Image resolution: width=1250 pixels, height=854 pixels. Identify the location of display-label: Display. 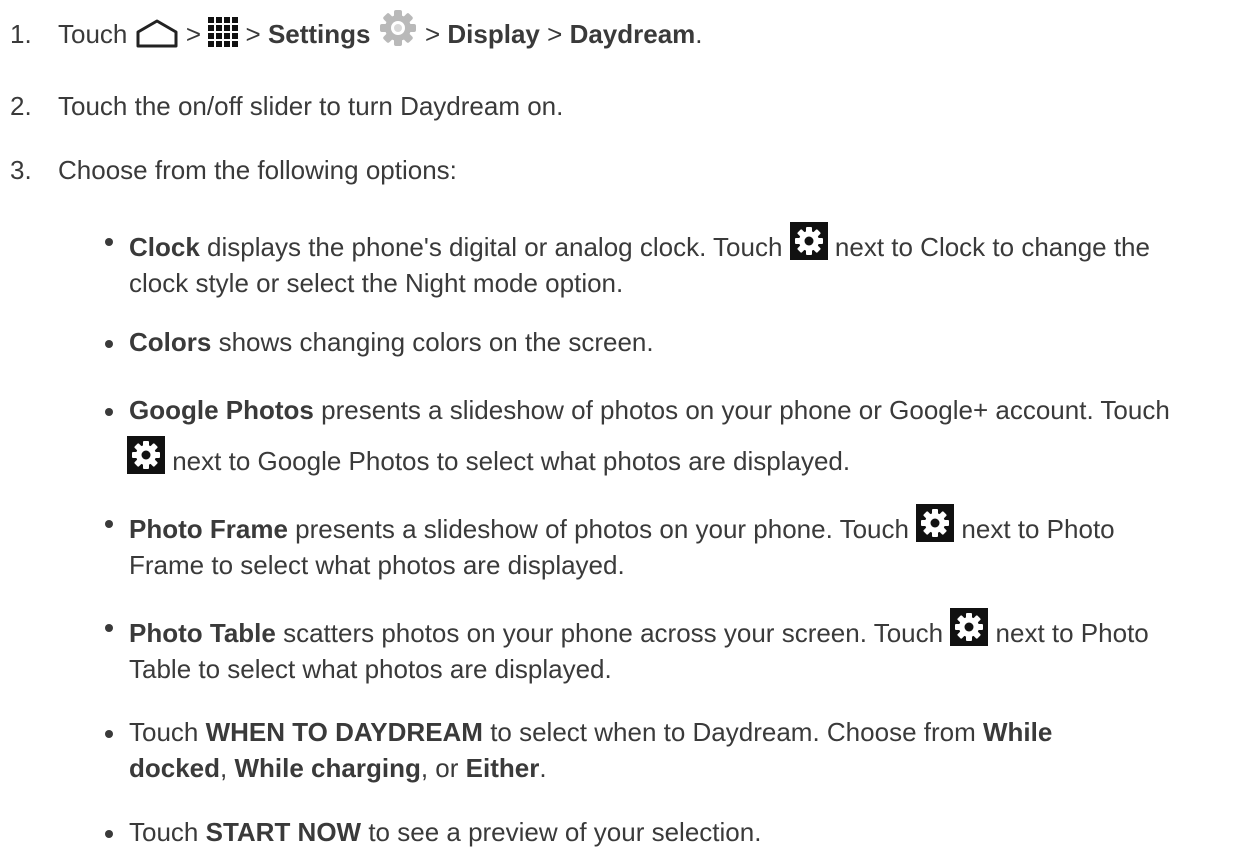
(493, 34).